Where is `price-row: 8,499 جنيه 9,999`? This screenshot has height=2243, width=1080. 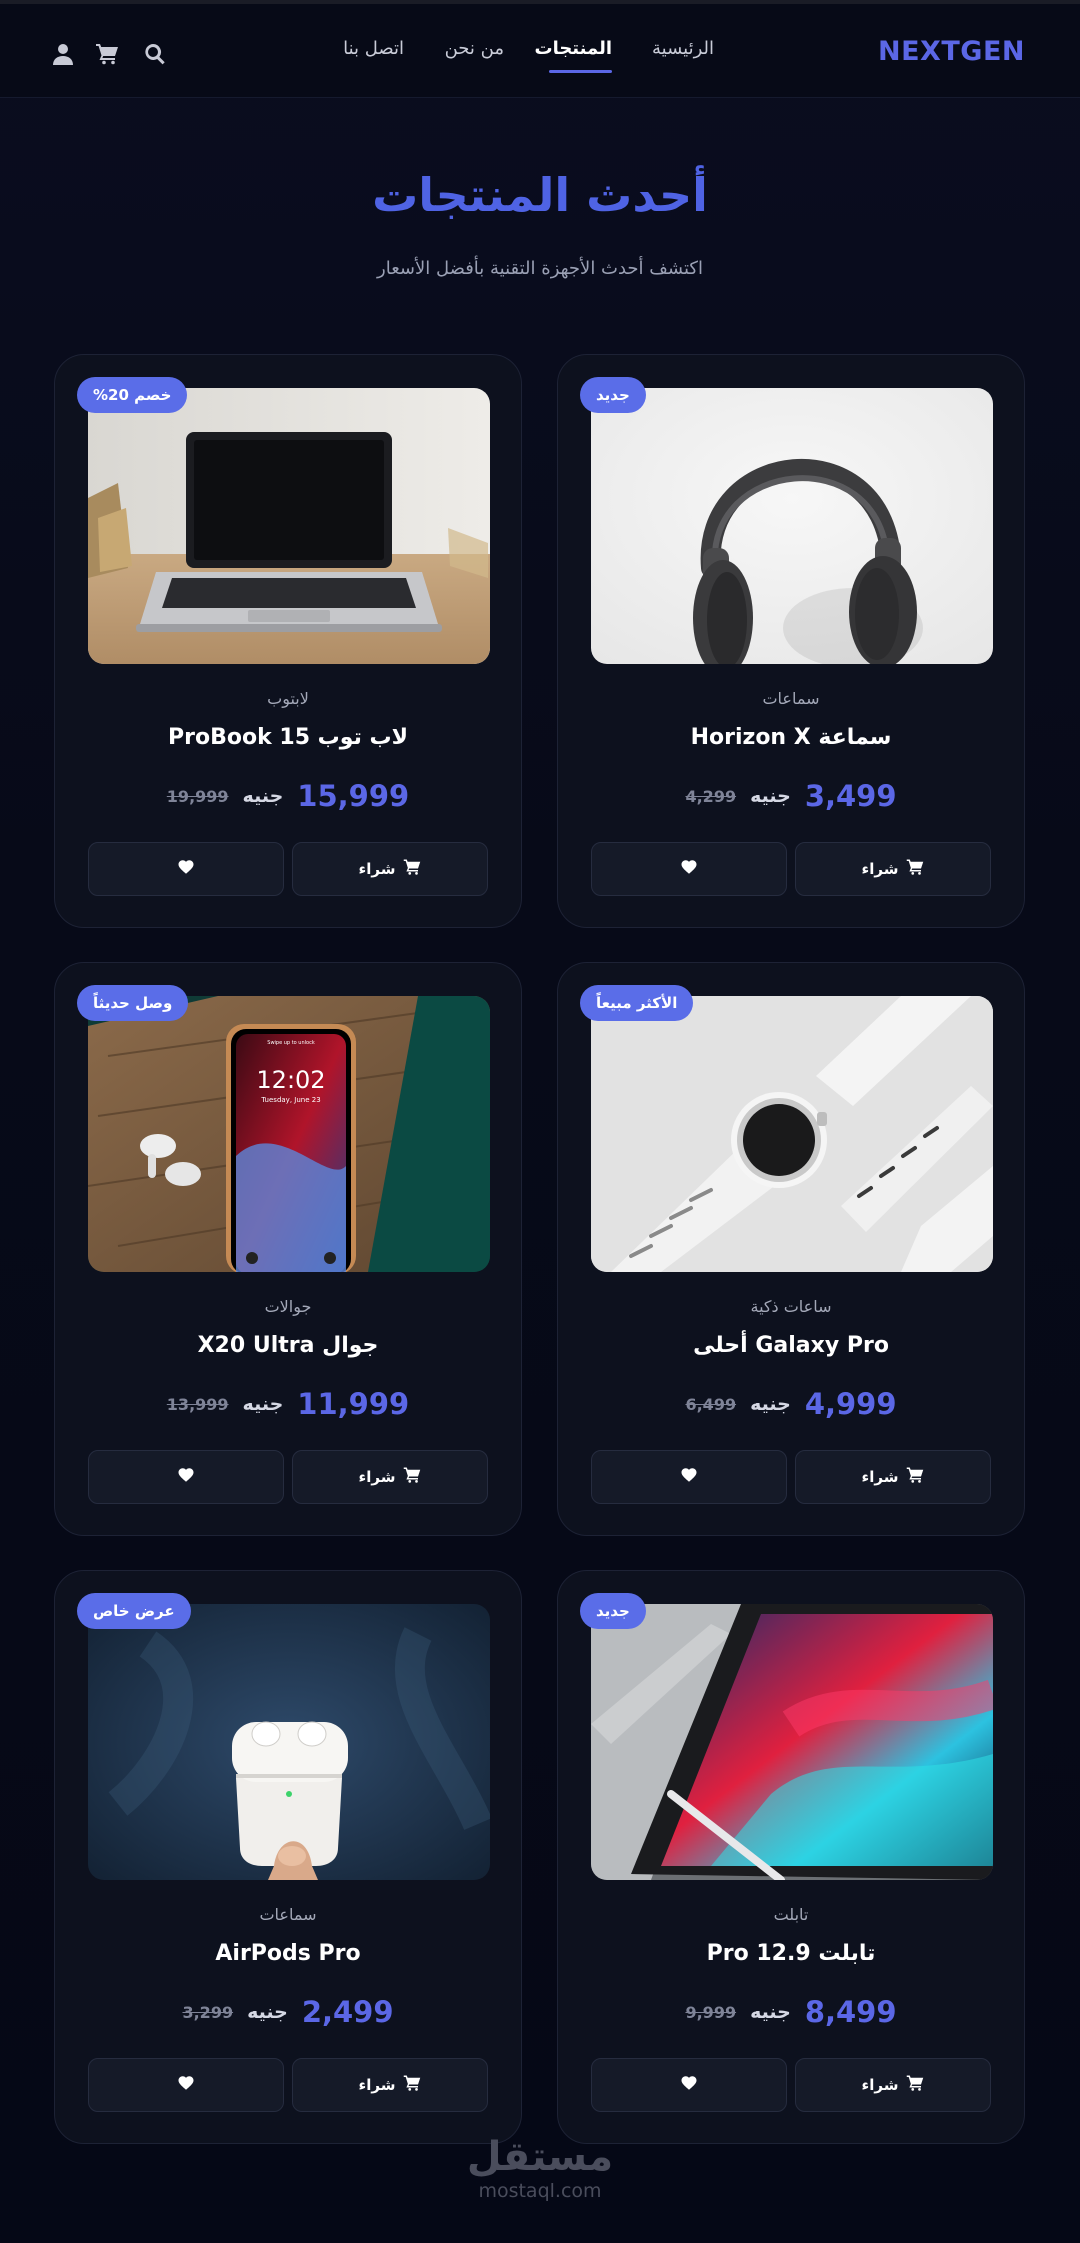
price-row: 8,499 جنيه 9,999 is located at coordinates (791, 2012).